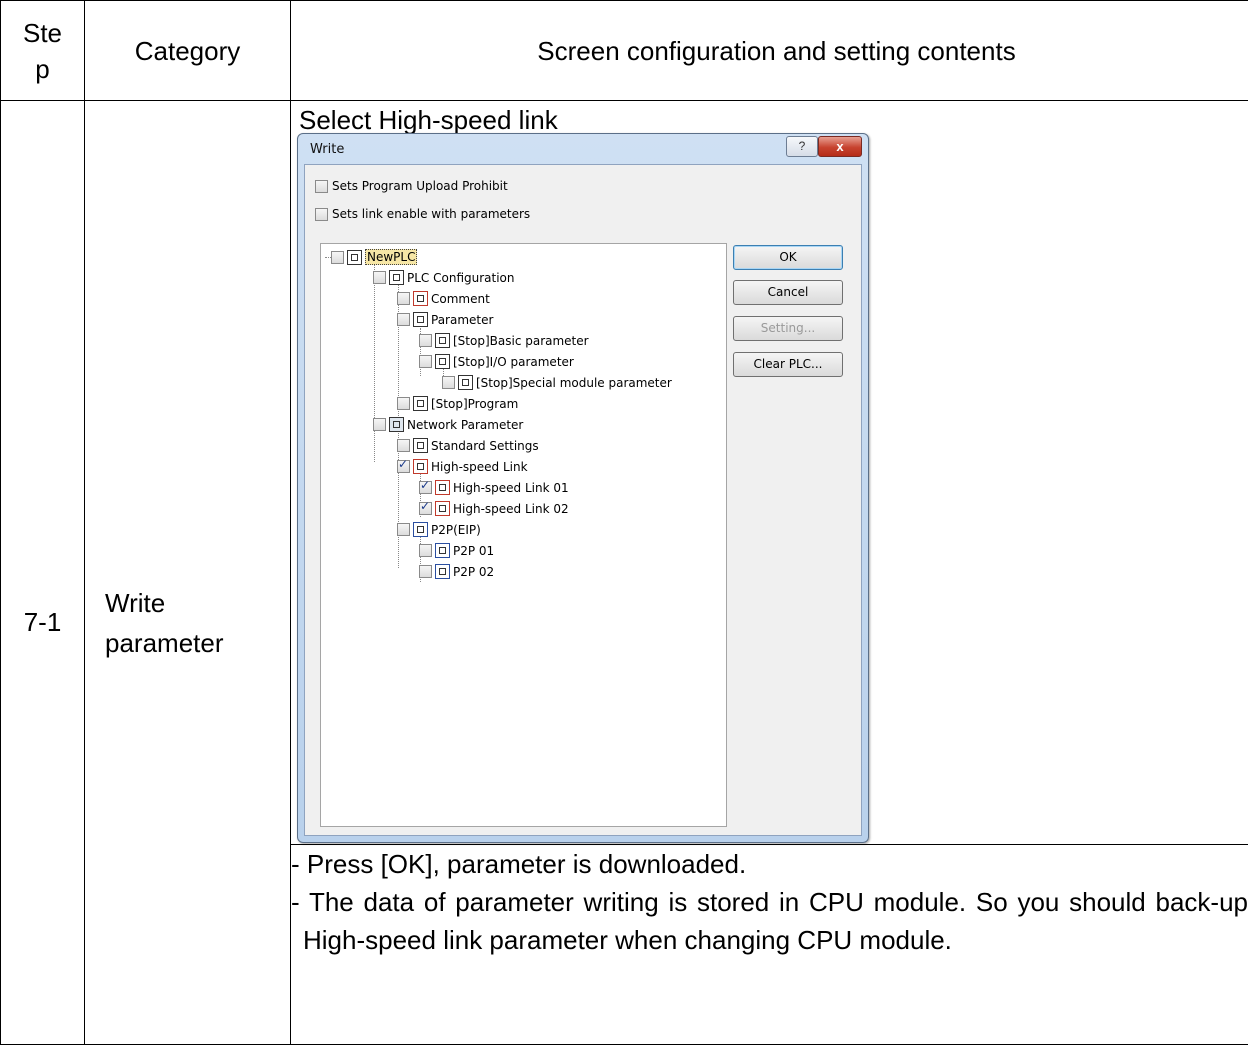  What do you see at coordinates (460, 299) in the screenshot?
I see `tree-label: Comment` at bounding box center [460, 299].